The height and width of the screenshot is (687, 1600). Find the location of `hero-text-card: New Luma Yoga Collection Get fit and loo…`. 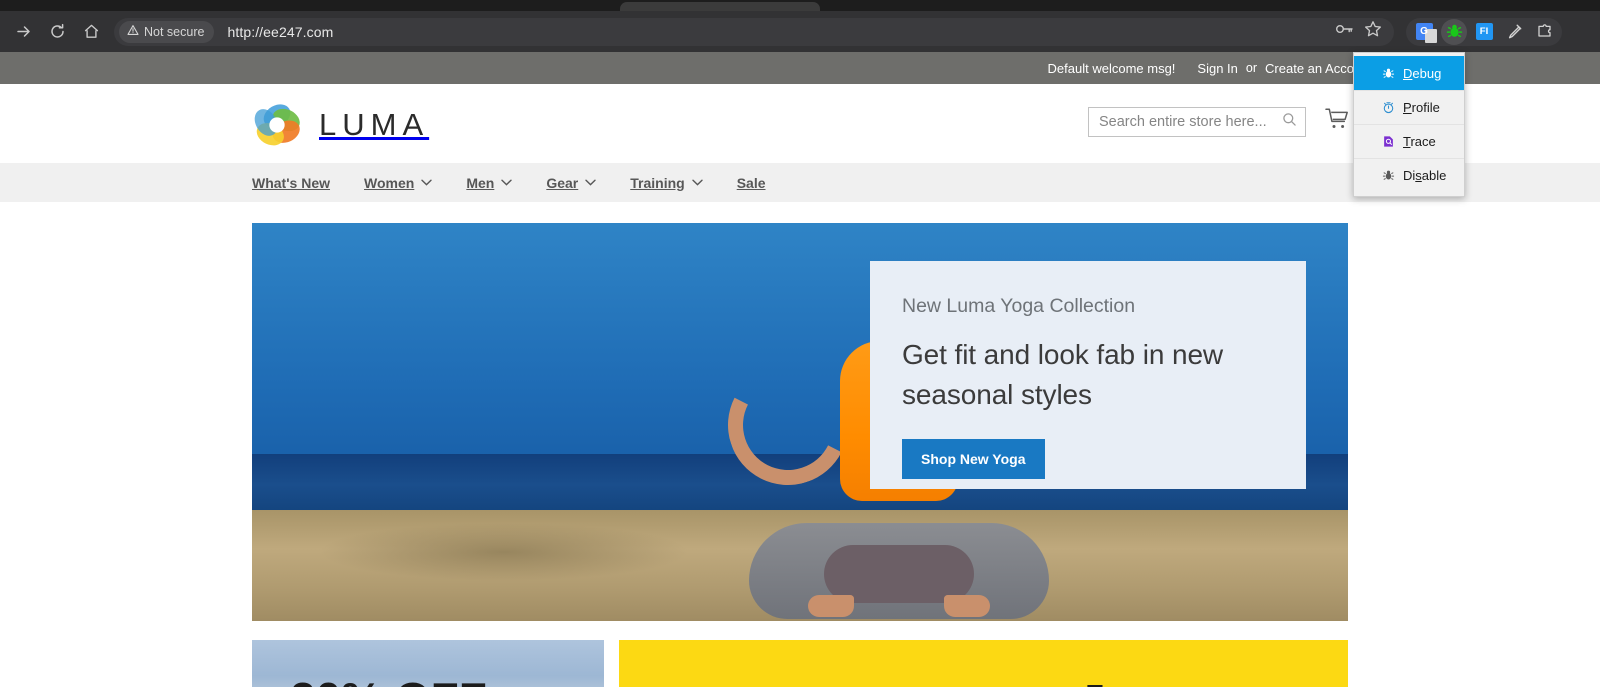

hero-text-card: New Luma Yoga Collection Get fit and loo… is located at coordinates (1088, 375).